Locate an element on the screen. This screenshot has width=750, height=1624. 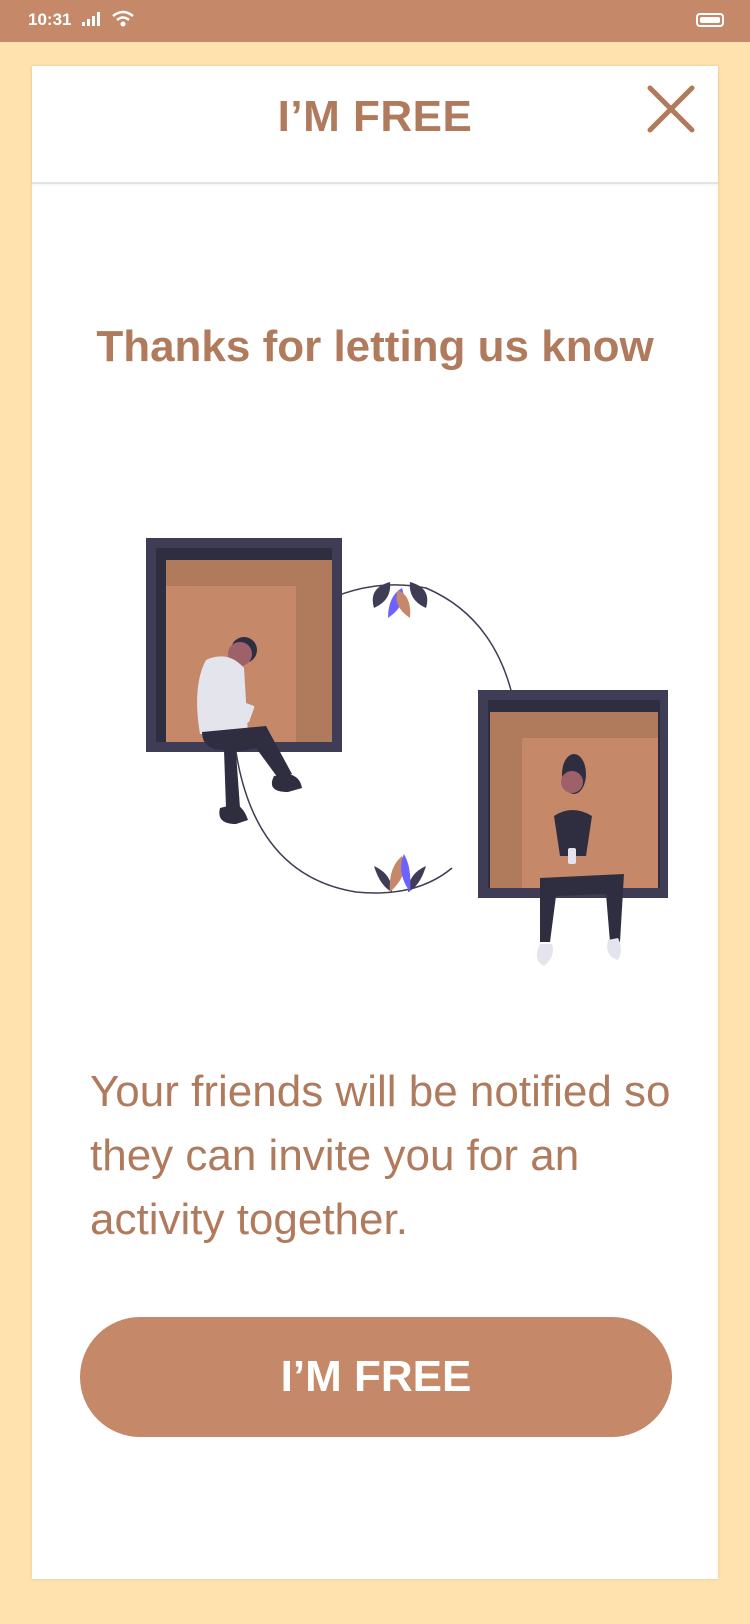
close-button is located at coordinates (671, 109).